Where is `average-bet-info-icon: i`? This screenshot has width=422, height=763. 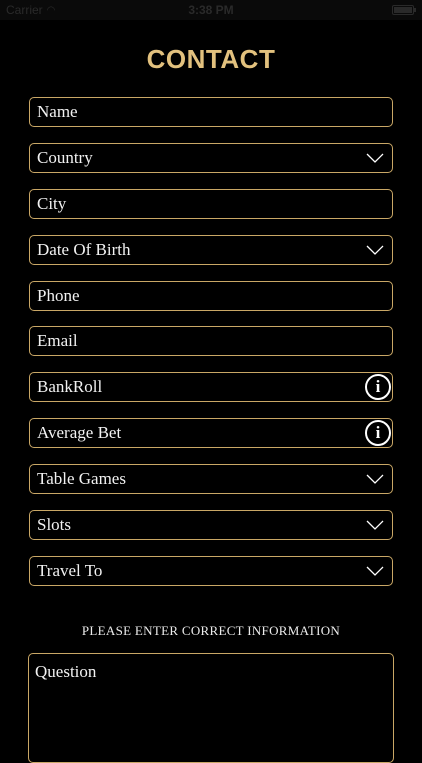 average-bet-info-icon: i is located at coordinates (378, 433).